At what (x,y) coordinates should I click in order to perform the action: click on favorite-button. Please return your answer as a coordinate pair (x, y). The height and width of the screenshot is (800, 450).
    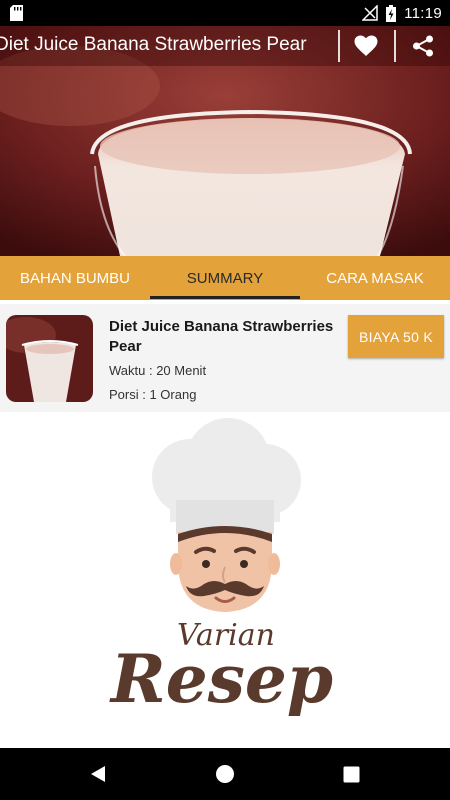
    Looking at the image, I should click on (366, 46).